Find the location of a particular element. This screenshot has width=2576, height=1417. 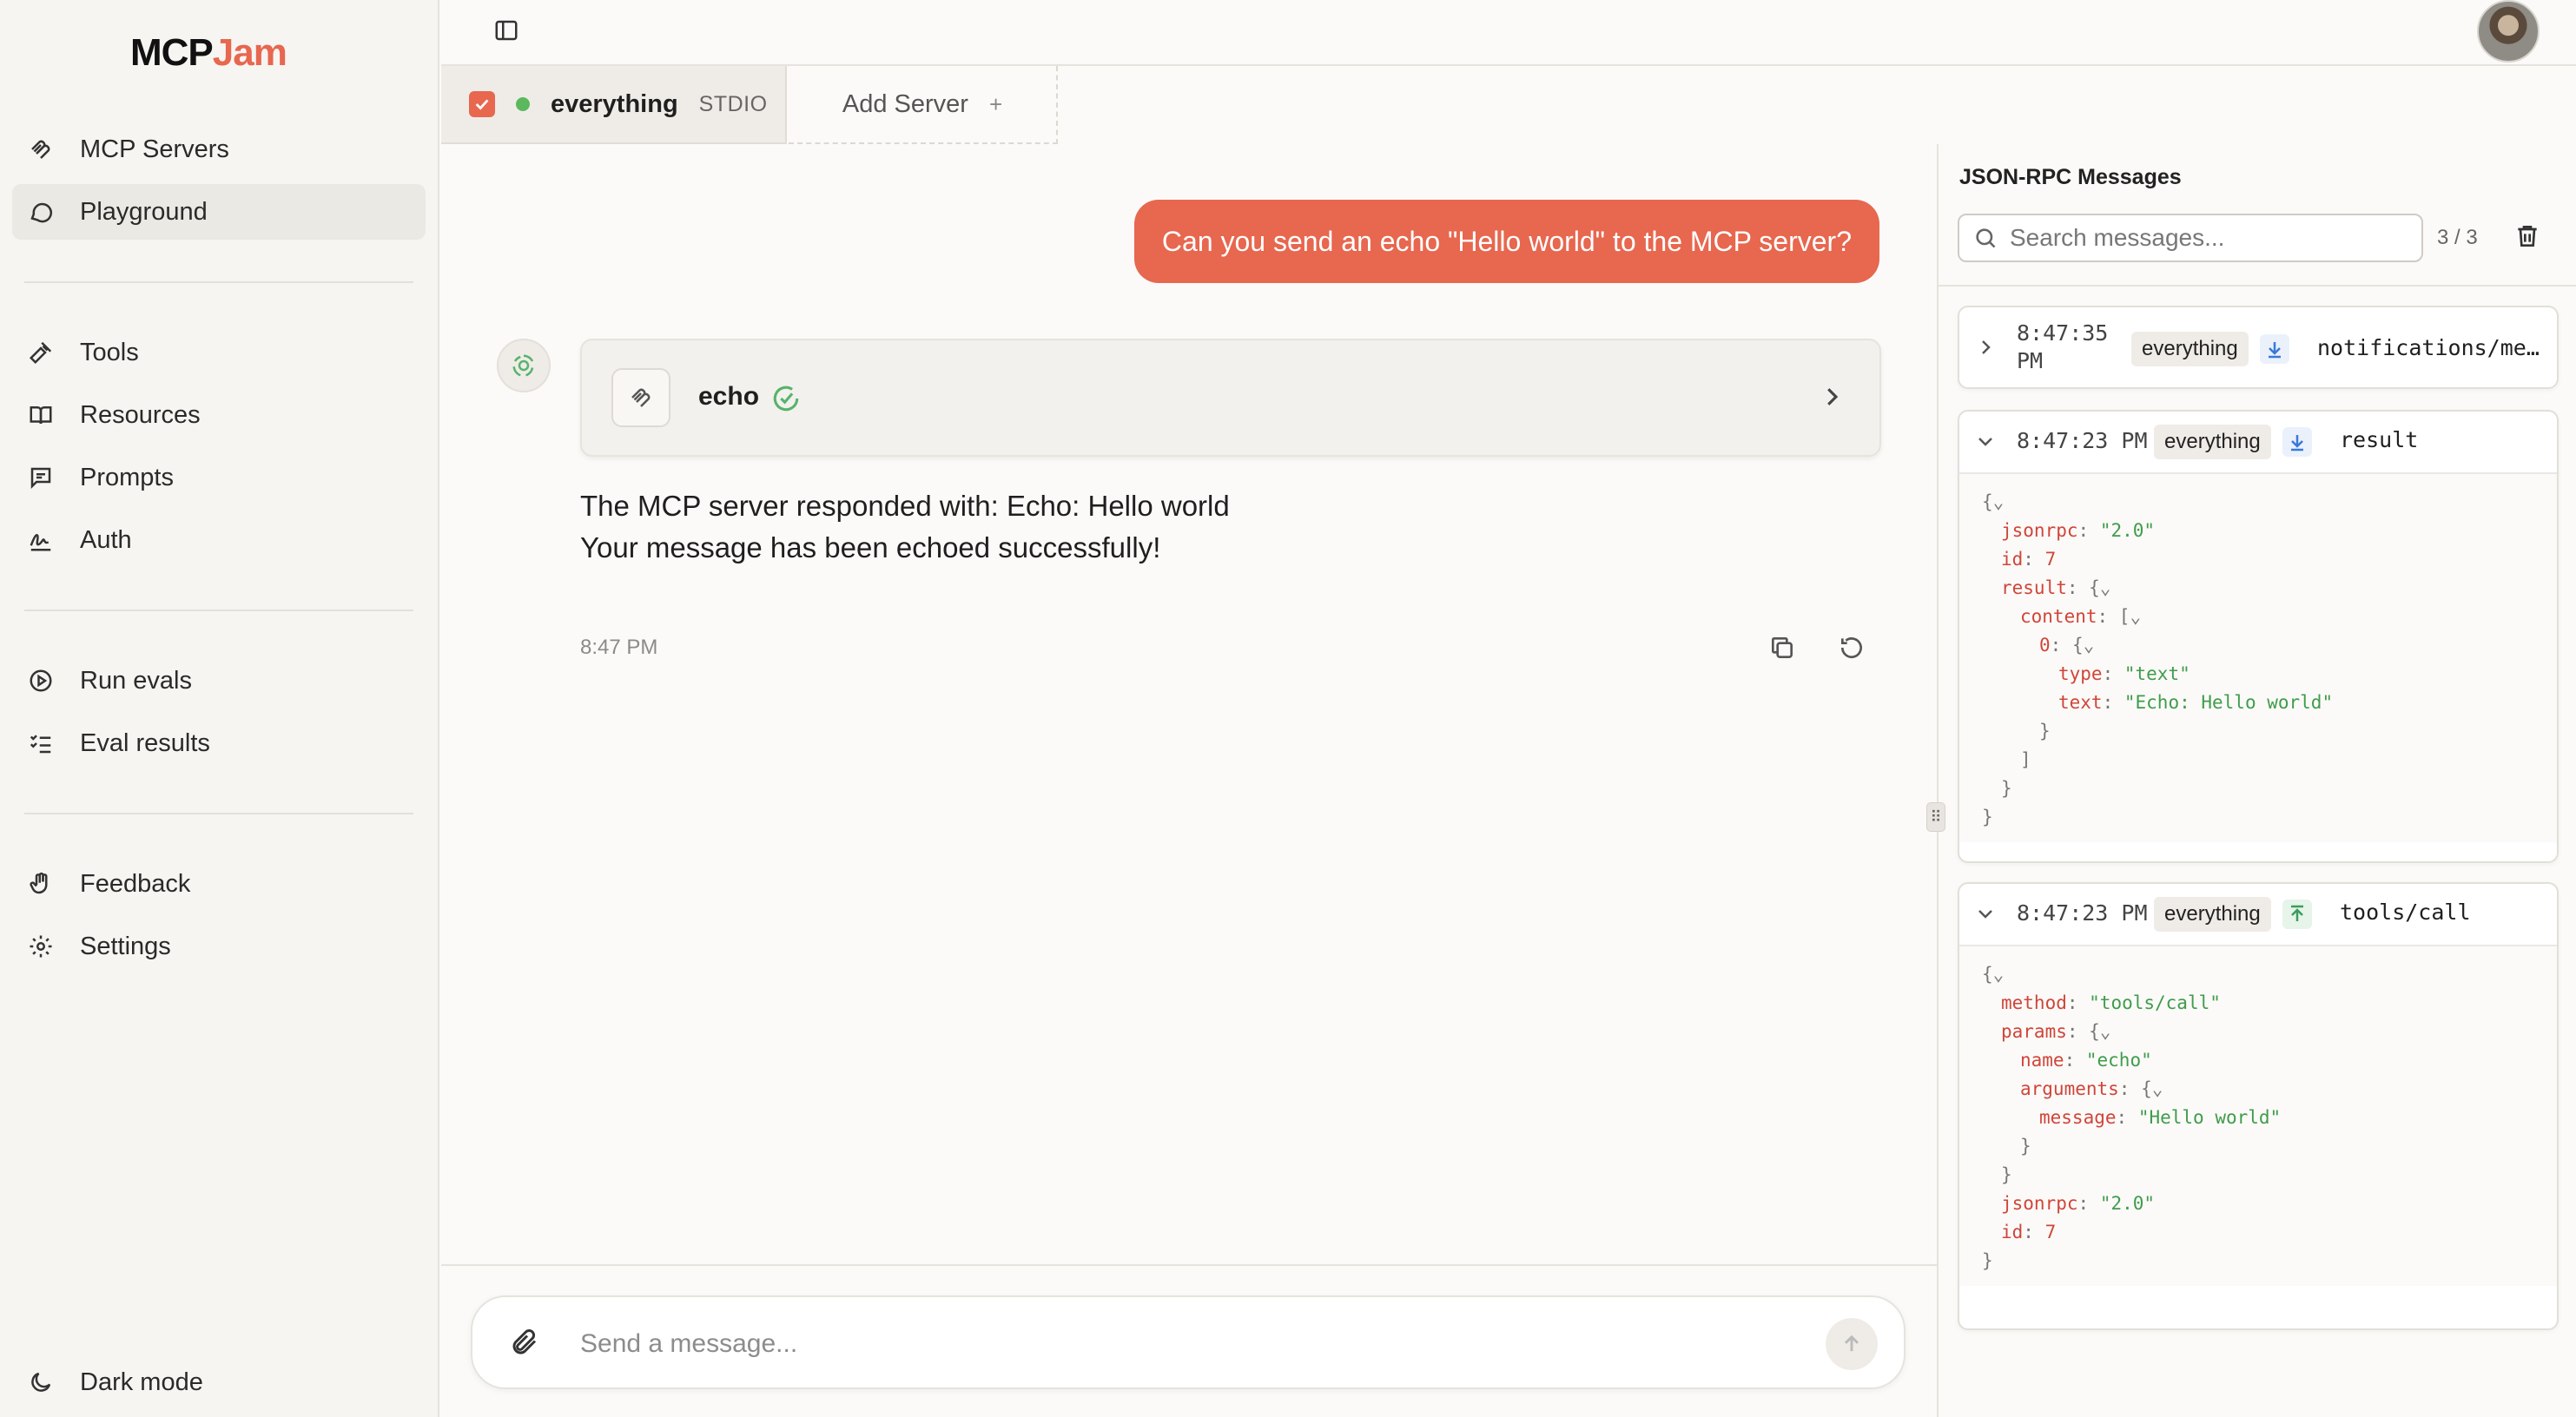

clear-messages-button is located at coordinates (2529, 238).